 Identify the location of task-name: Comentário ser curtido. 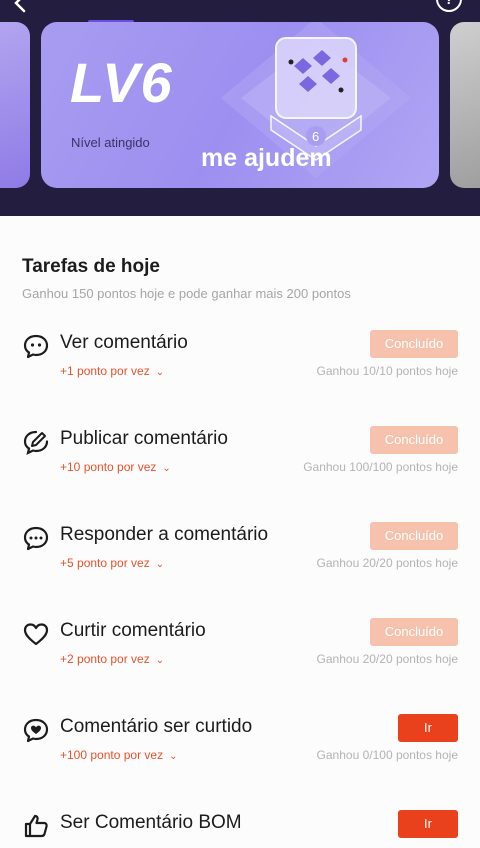
(156, 726).